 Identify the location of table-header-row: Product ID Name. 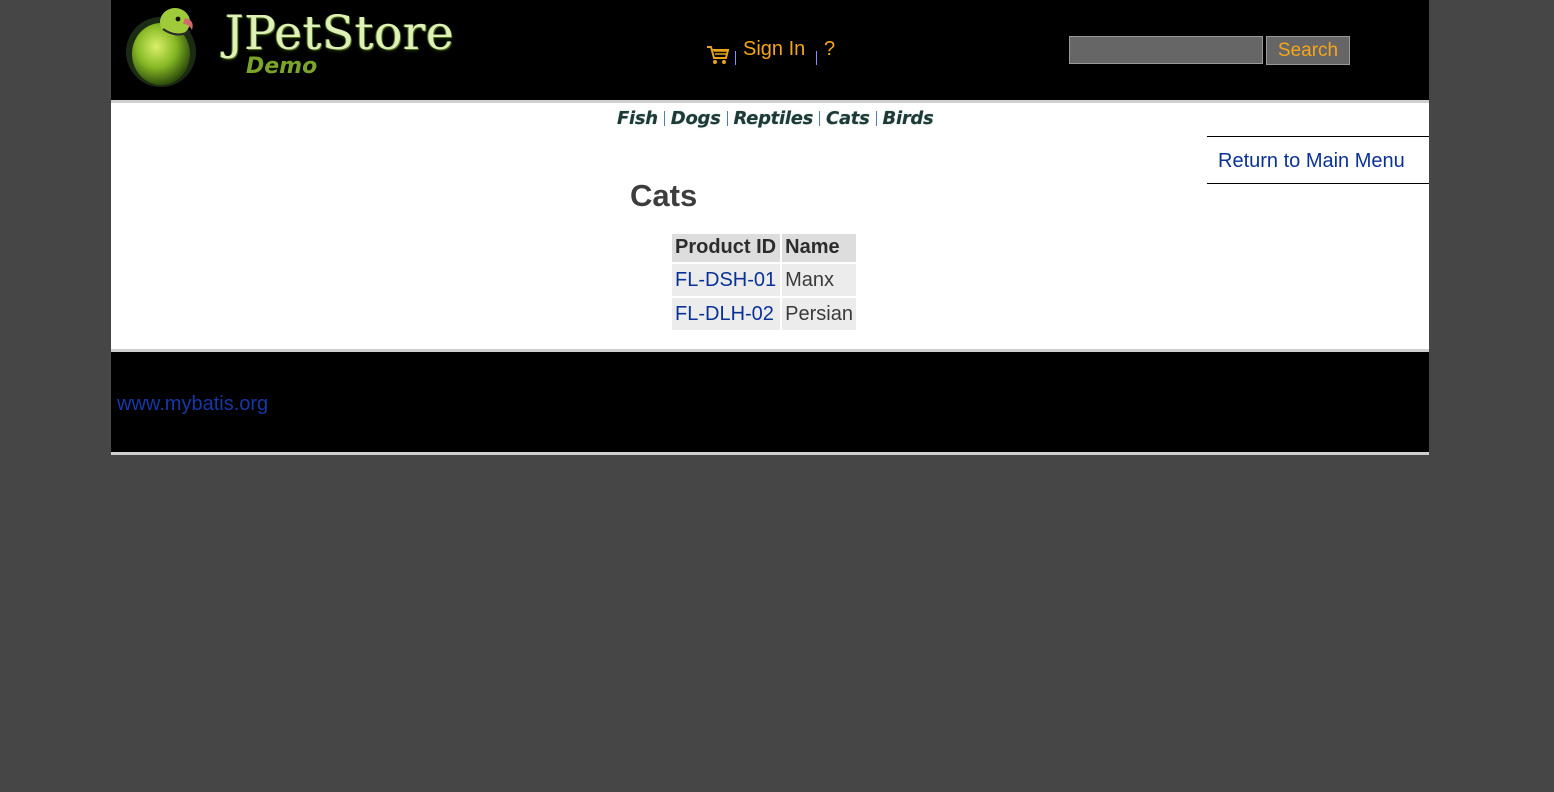
(764, 248).